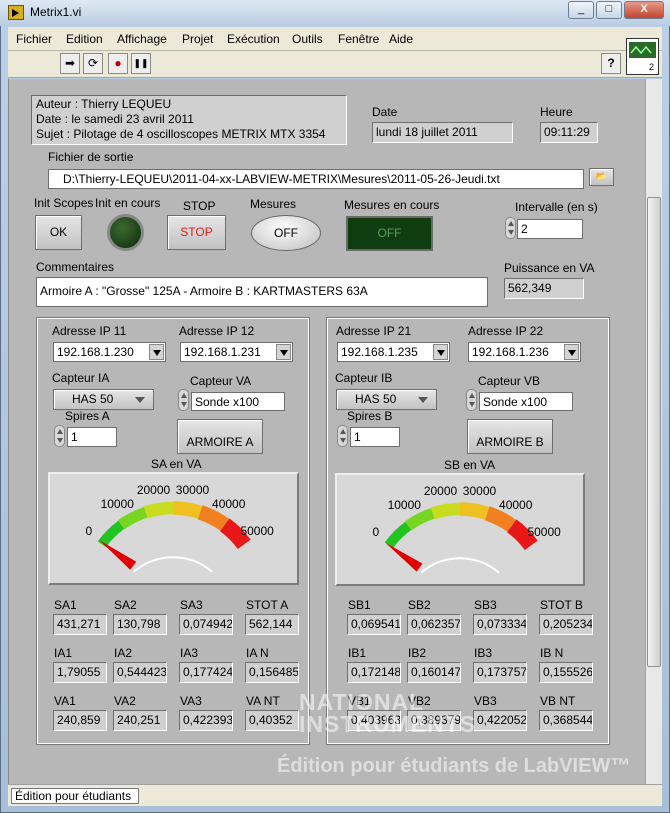 The image size is (670, 813). What do you see at coordinates (238, 401) in the screenshot?
I see `sensor-va-input: Sonde x100` at bounding box center [238, 401].